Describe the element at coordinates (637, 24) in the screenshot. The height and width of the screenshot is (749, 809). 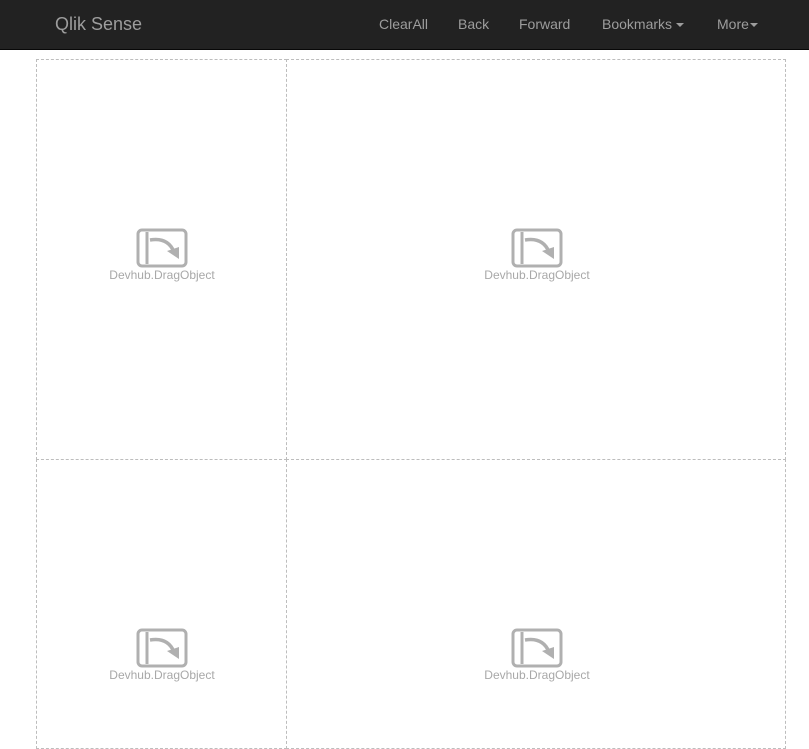
I see `bookmarks-label: Bookmarks` at that location.